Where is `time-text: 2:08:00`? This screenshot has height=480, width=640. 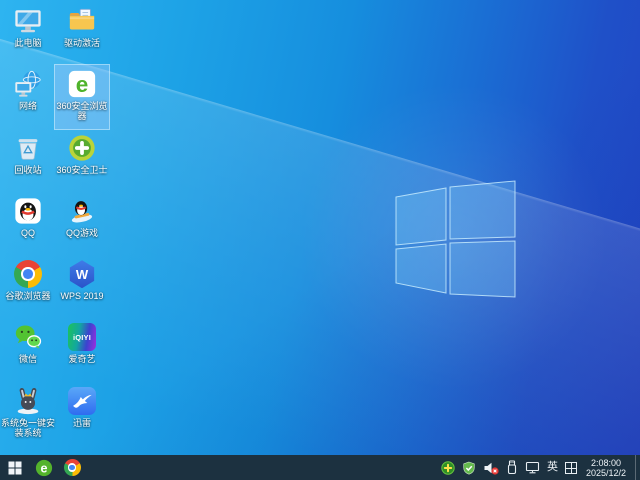 time-text: 2:08:00 is located at coordinates (605, 462).